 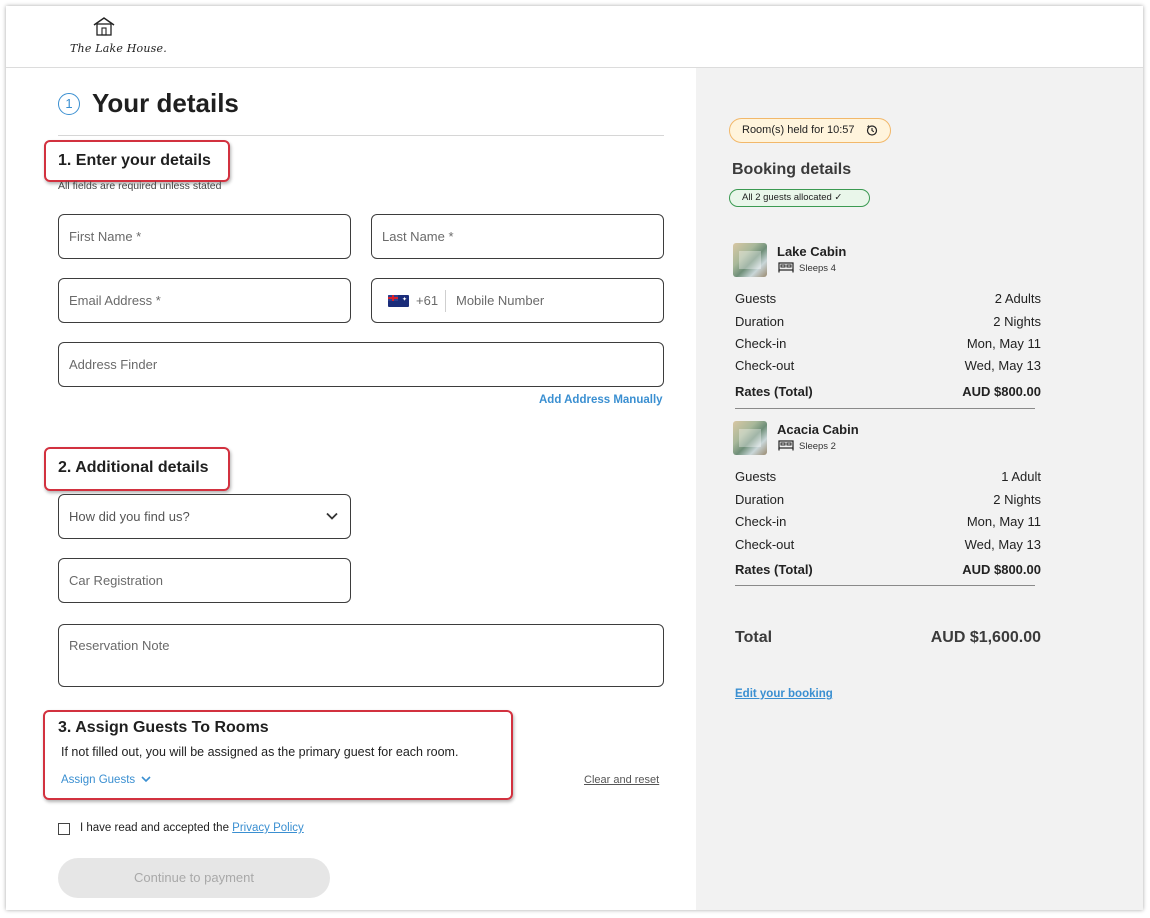 I want to click on site-header: The Lake House., so click(x=574, y=37).